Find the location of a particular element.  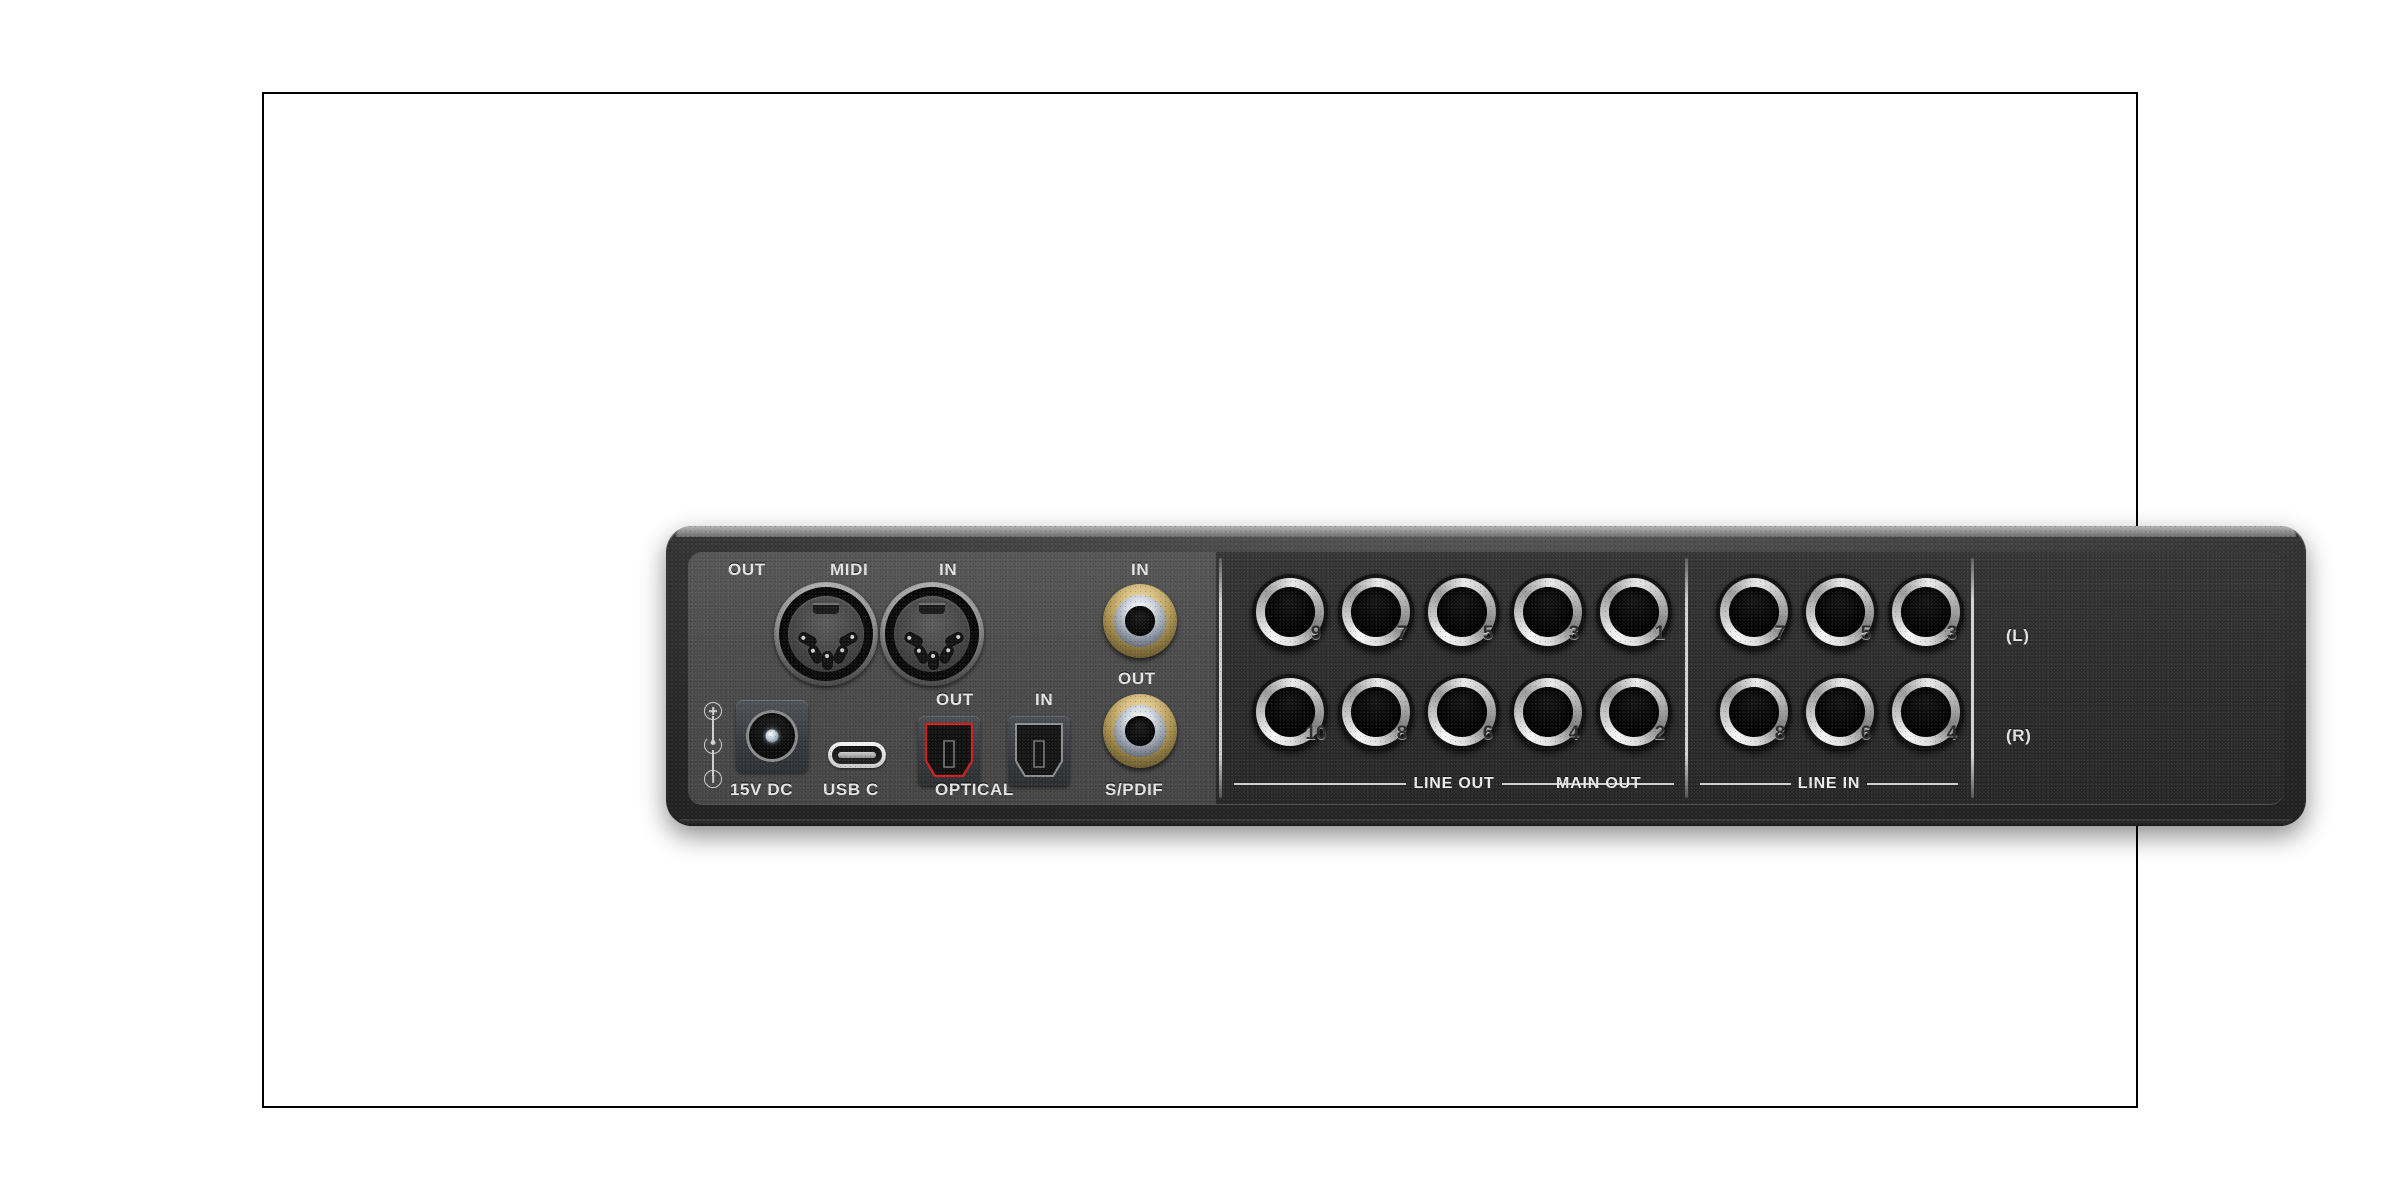

jack-number: 2 is located at coordinates (1660, 733).